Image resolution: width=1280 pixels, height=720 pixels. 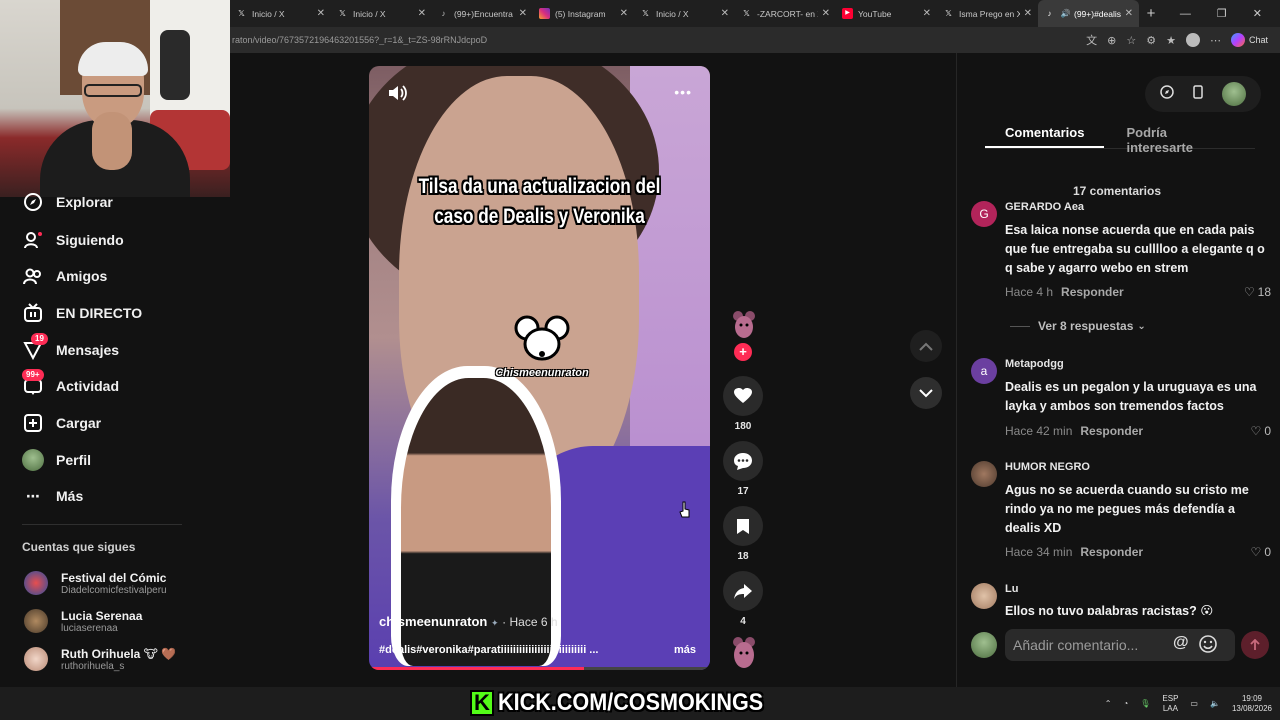 What do you see at coordinates (1233, 94) in the screenshot?
I see `user-avatar` at bounding box center [1233, 94].